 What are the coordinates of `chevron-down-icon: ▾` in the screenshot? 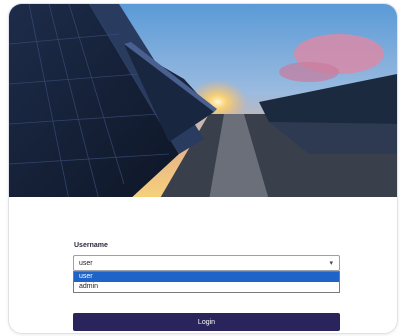 It's located at (331, 263).